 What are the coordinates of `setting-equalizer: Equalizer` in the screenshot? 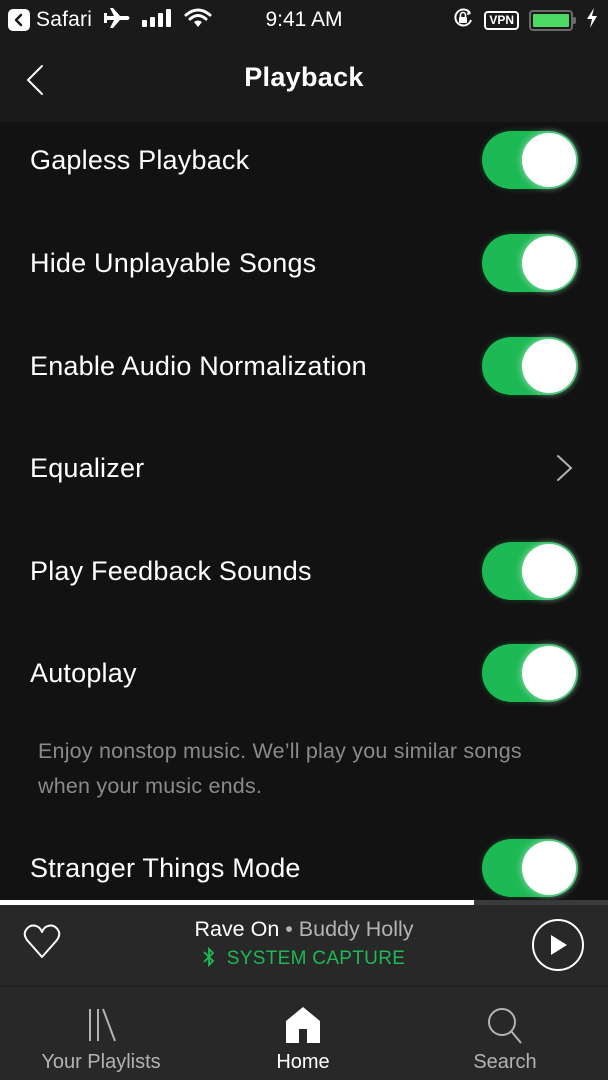 It's located at (304, 468).